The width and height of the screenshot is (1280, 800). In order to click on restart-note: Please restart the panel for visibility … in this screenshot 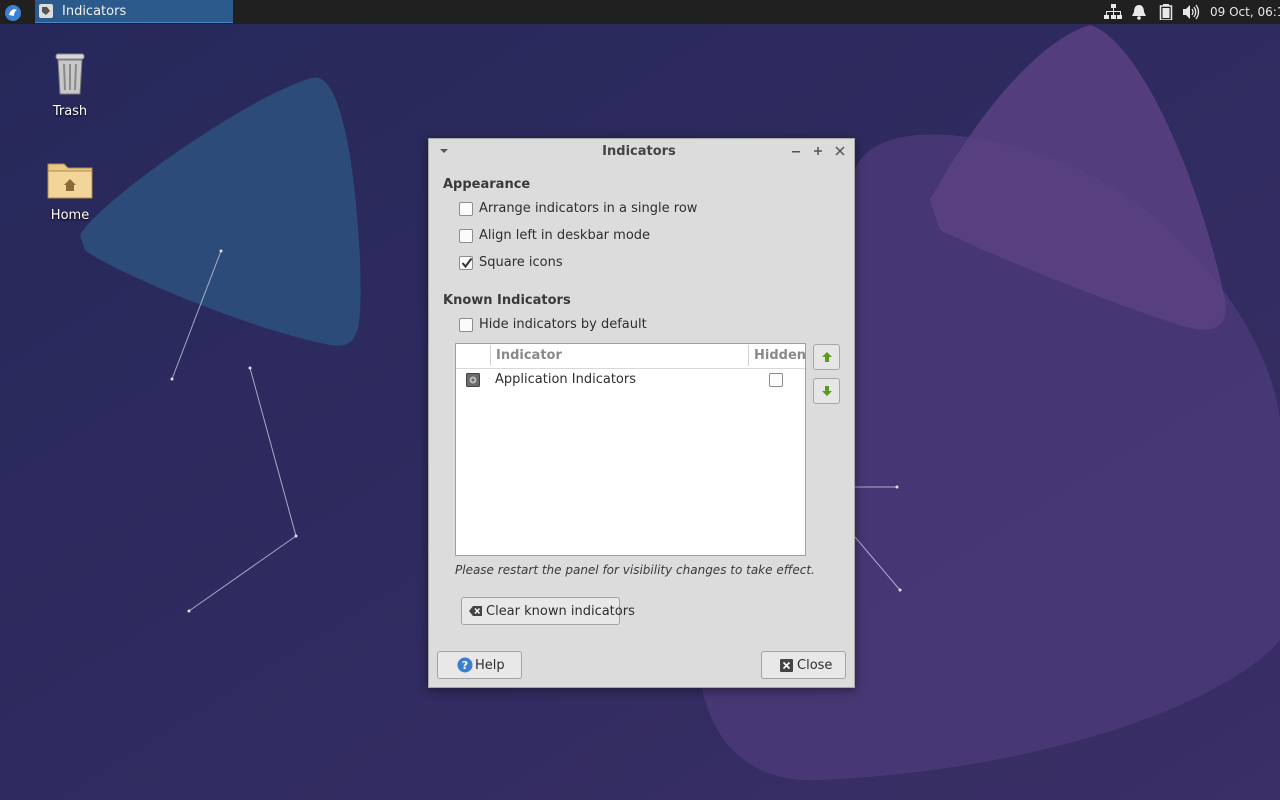, I will do `click(635, 570)`.